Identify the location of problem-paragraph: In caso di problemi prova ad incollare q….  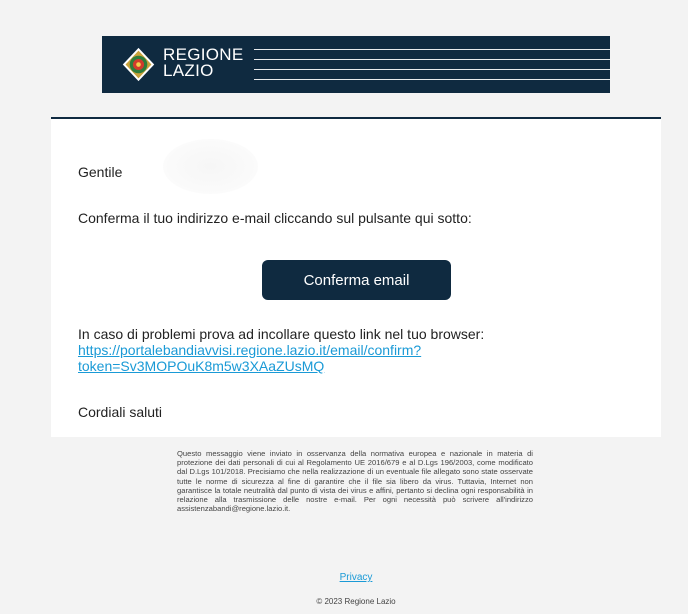
(281, 350).